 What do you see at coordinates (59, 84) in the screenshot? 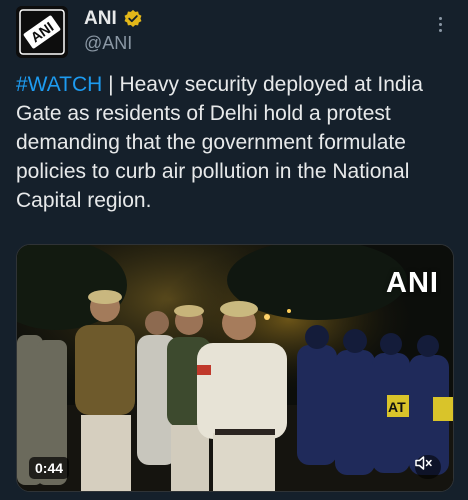
I see `hashtag-link: #WATCH` at bounding box center [59, 84].